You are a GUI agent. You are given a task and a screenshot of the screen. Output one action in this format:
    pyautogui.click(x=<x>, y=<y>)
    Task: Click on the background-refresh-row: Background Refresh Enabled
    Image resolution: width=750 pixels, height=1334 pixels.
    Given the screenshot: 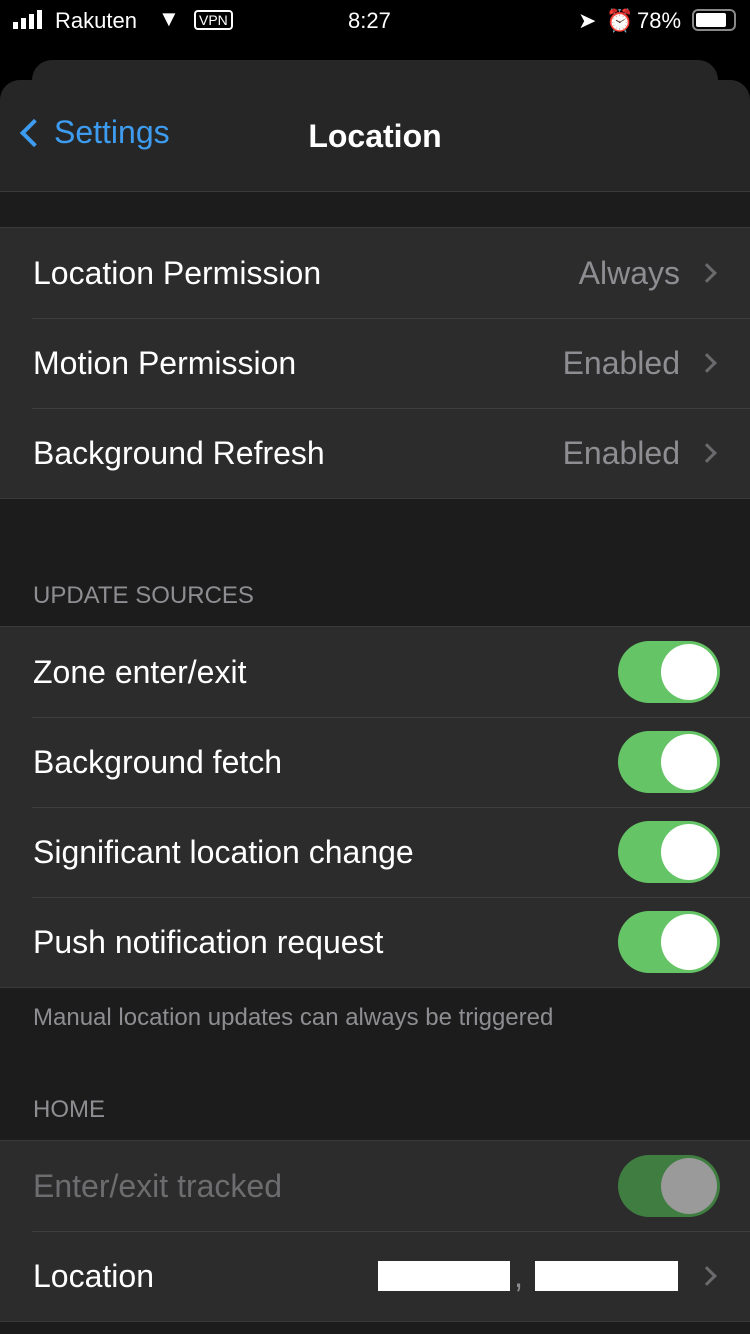 What is the action you would take?
    pyautogui.click(x=375, y=453)
    